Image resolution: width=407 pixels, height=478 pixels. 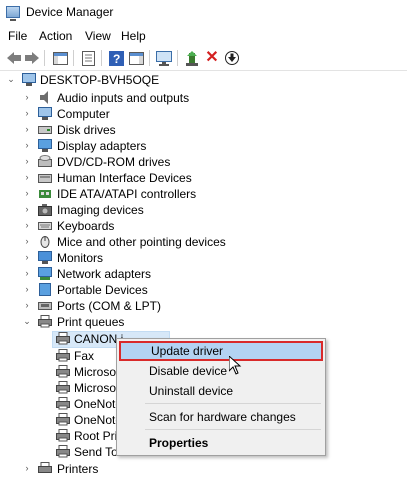 I want to click on device-manager-icon, so click(x=13, y=13).